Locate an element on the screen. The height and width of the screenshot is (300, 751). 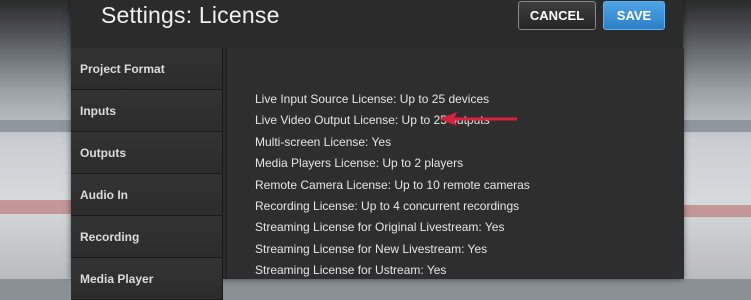
sidebar-item-recording: Recording is located at coordinates (147, 237).